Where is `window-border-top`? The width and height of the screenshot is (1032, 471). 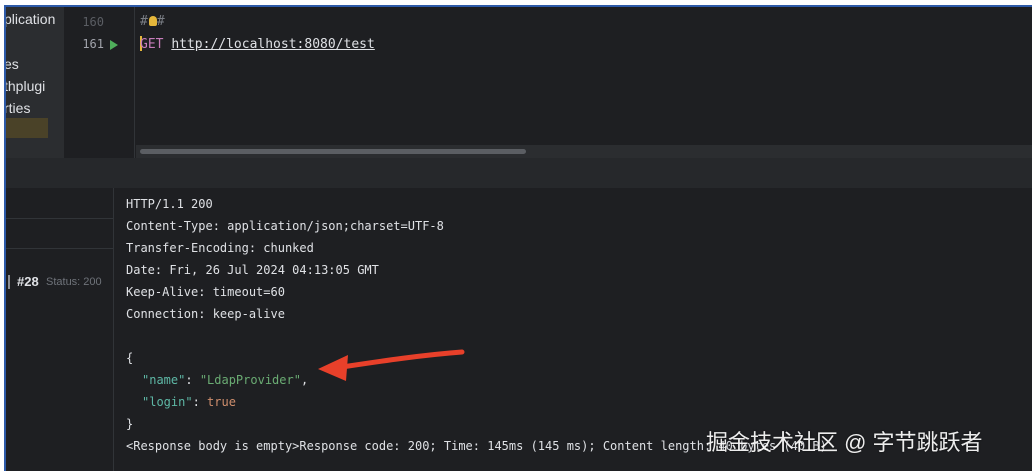
window-border-top is located at coordinates (518, 6).